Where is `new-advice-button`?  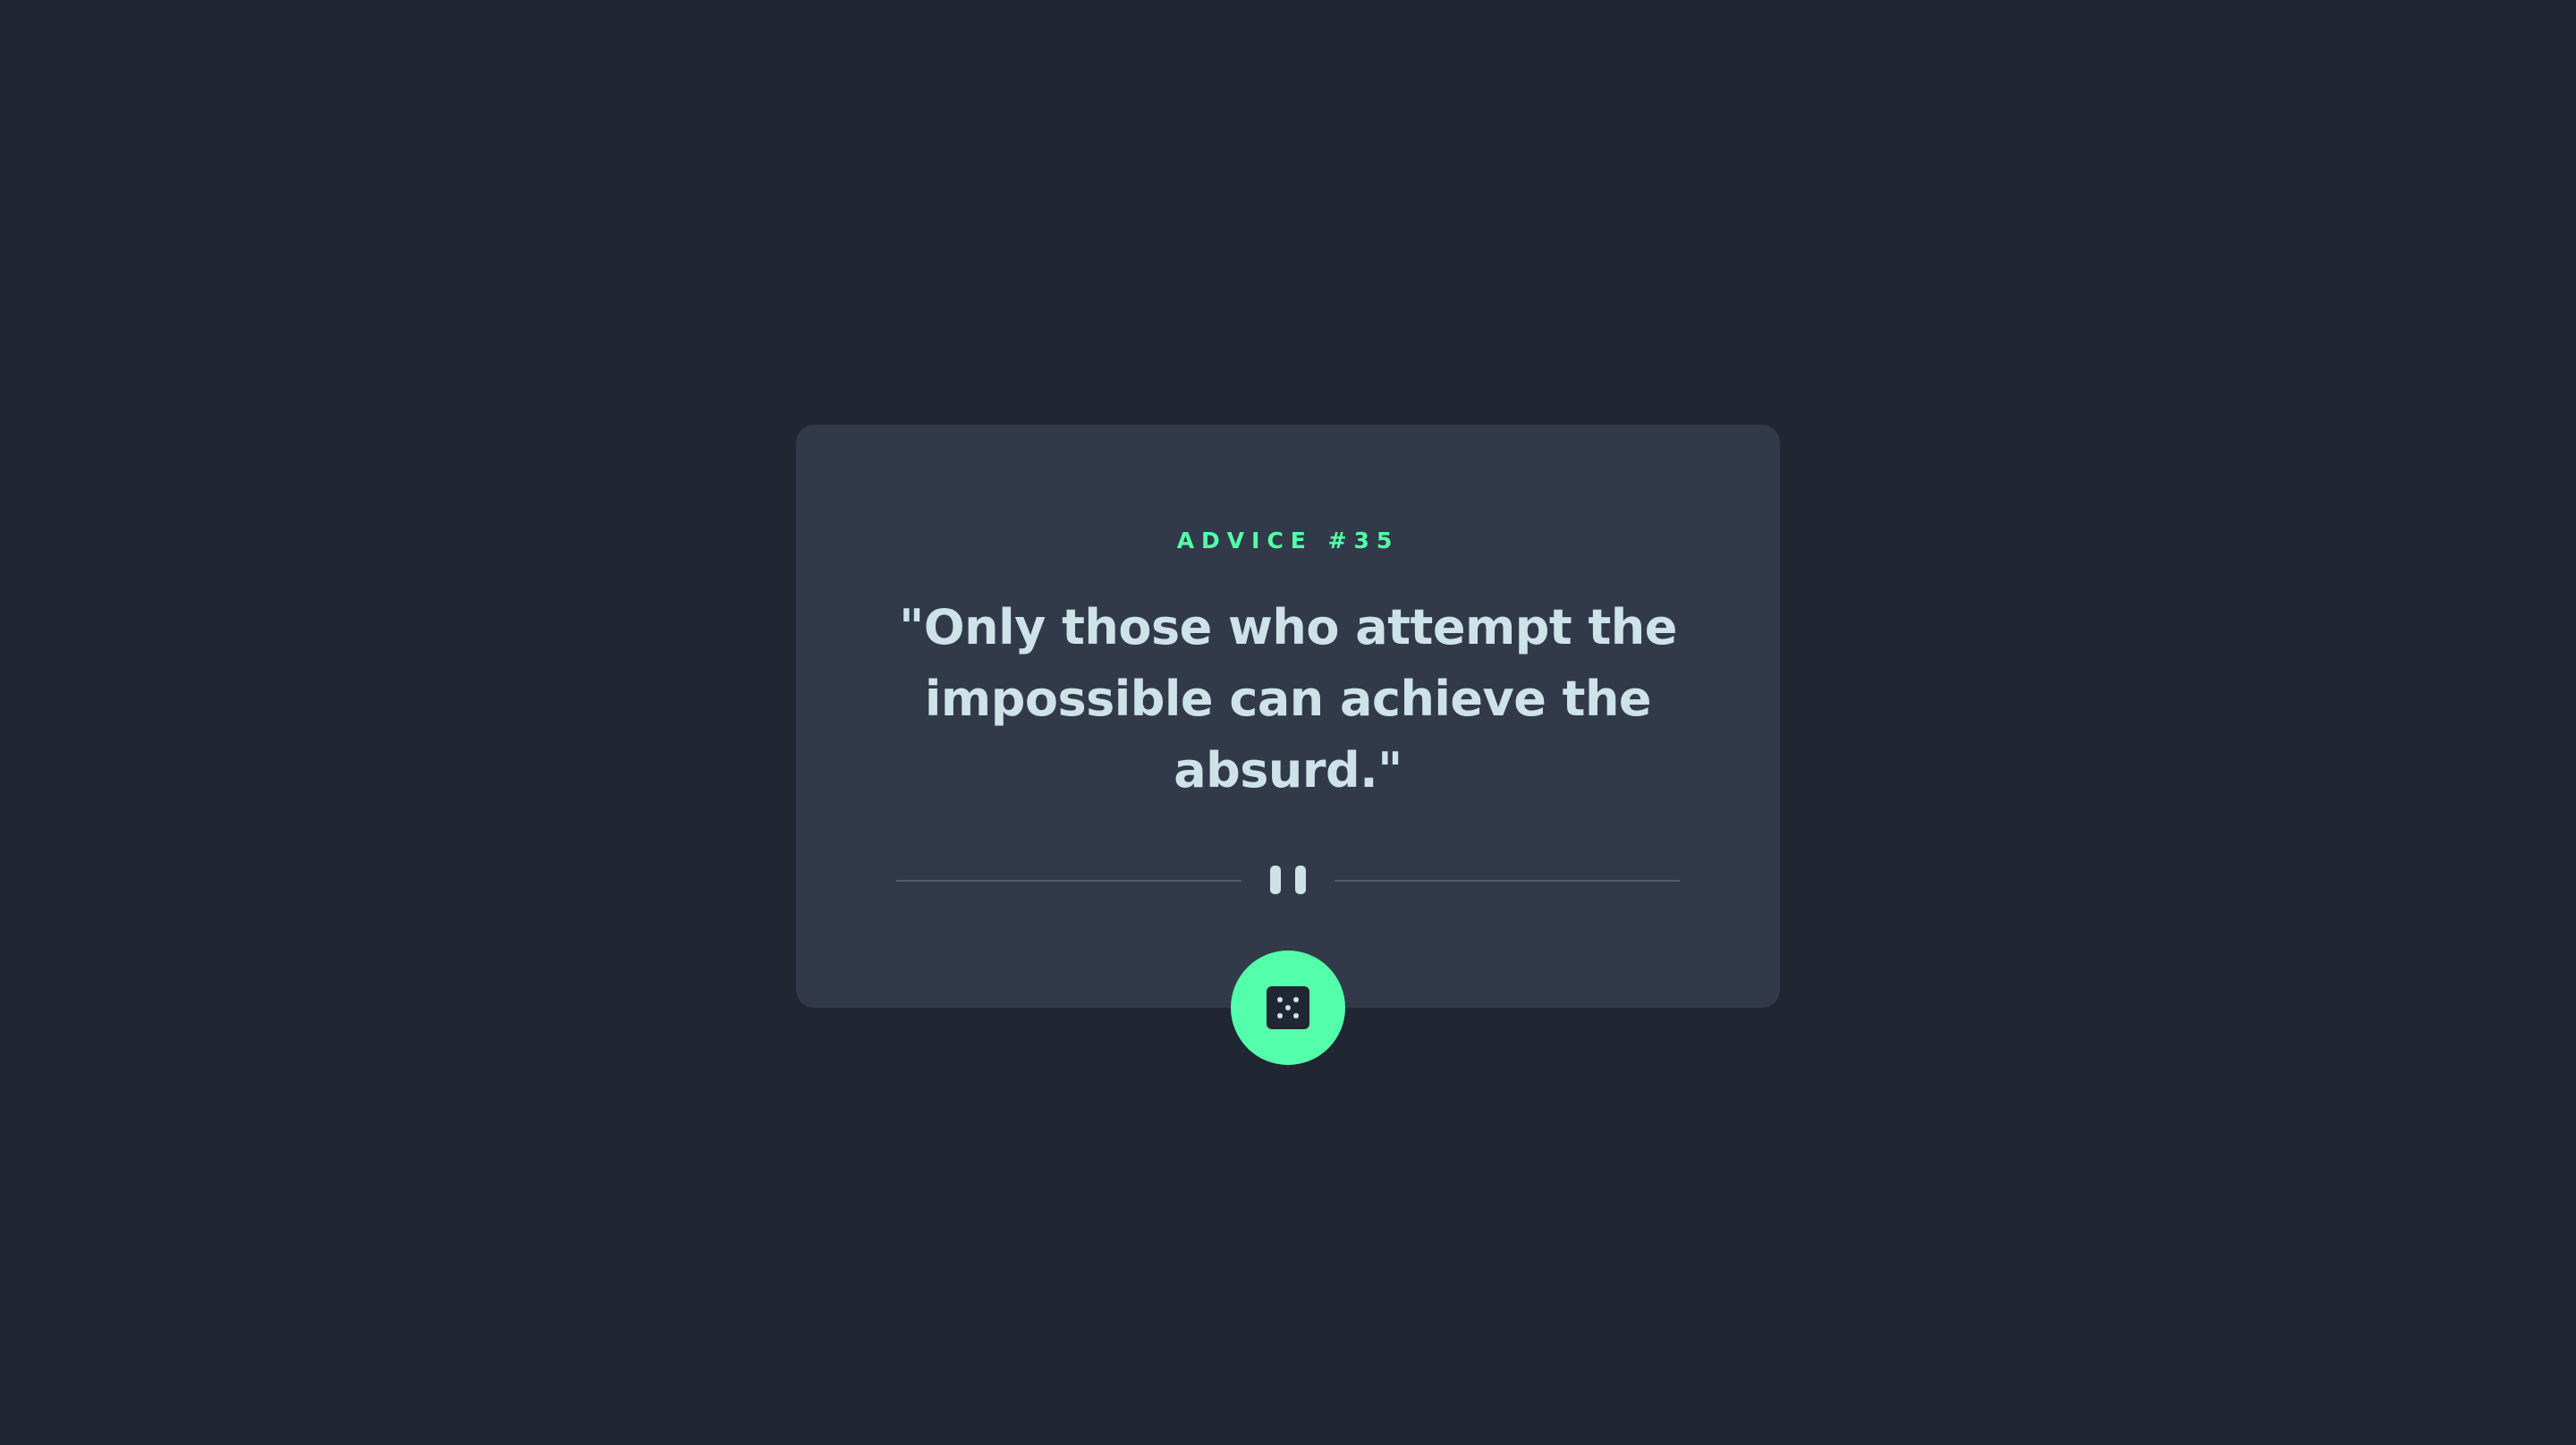 new-advice-button is located at coordinates (1288, 1008).